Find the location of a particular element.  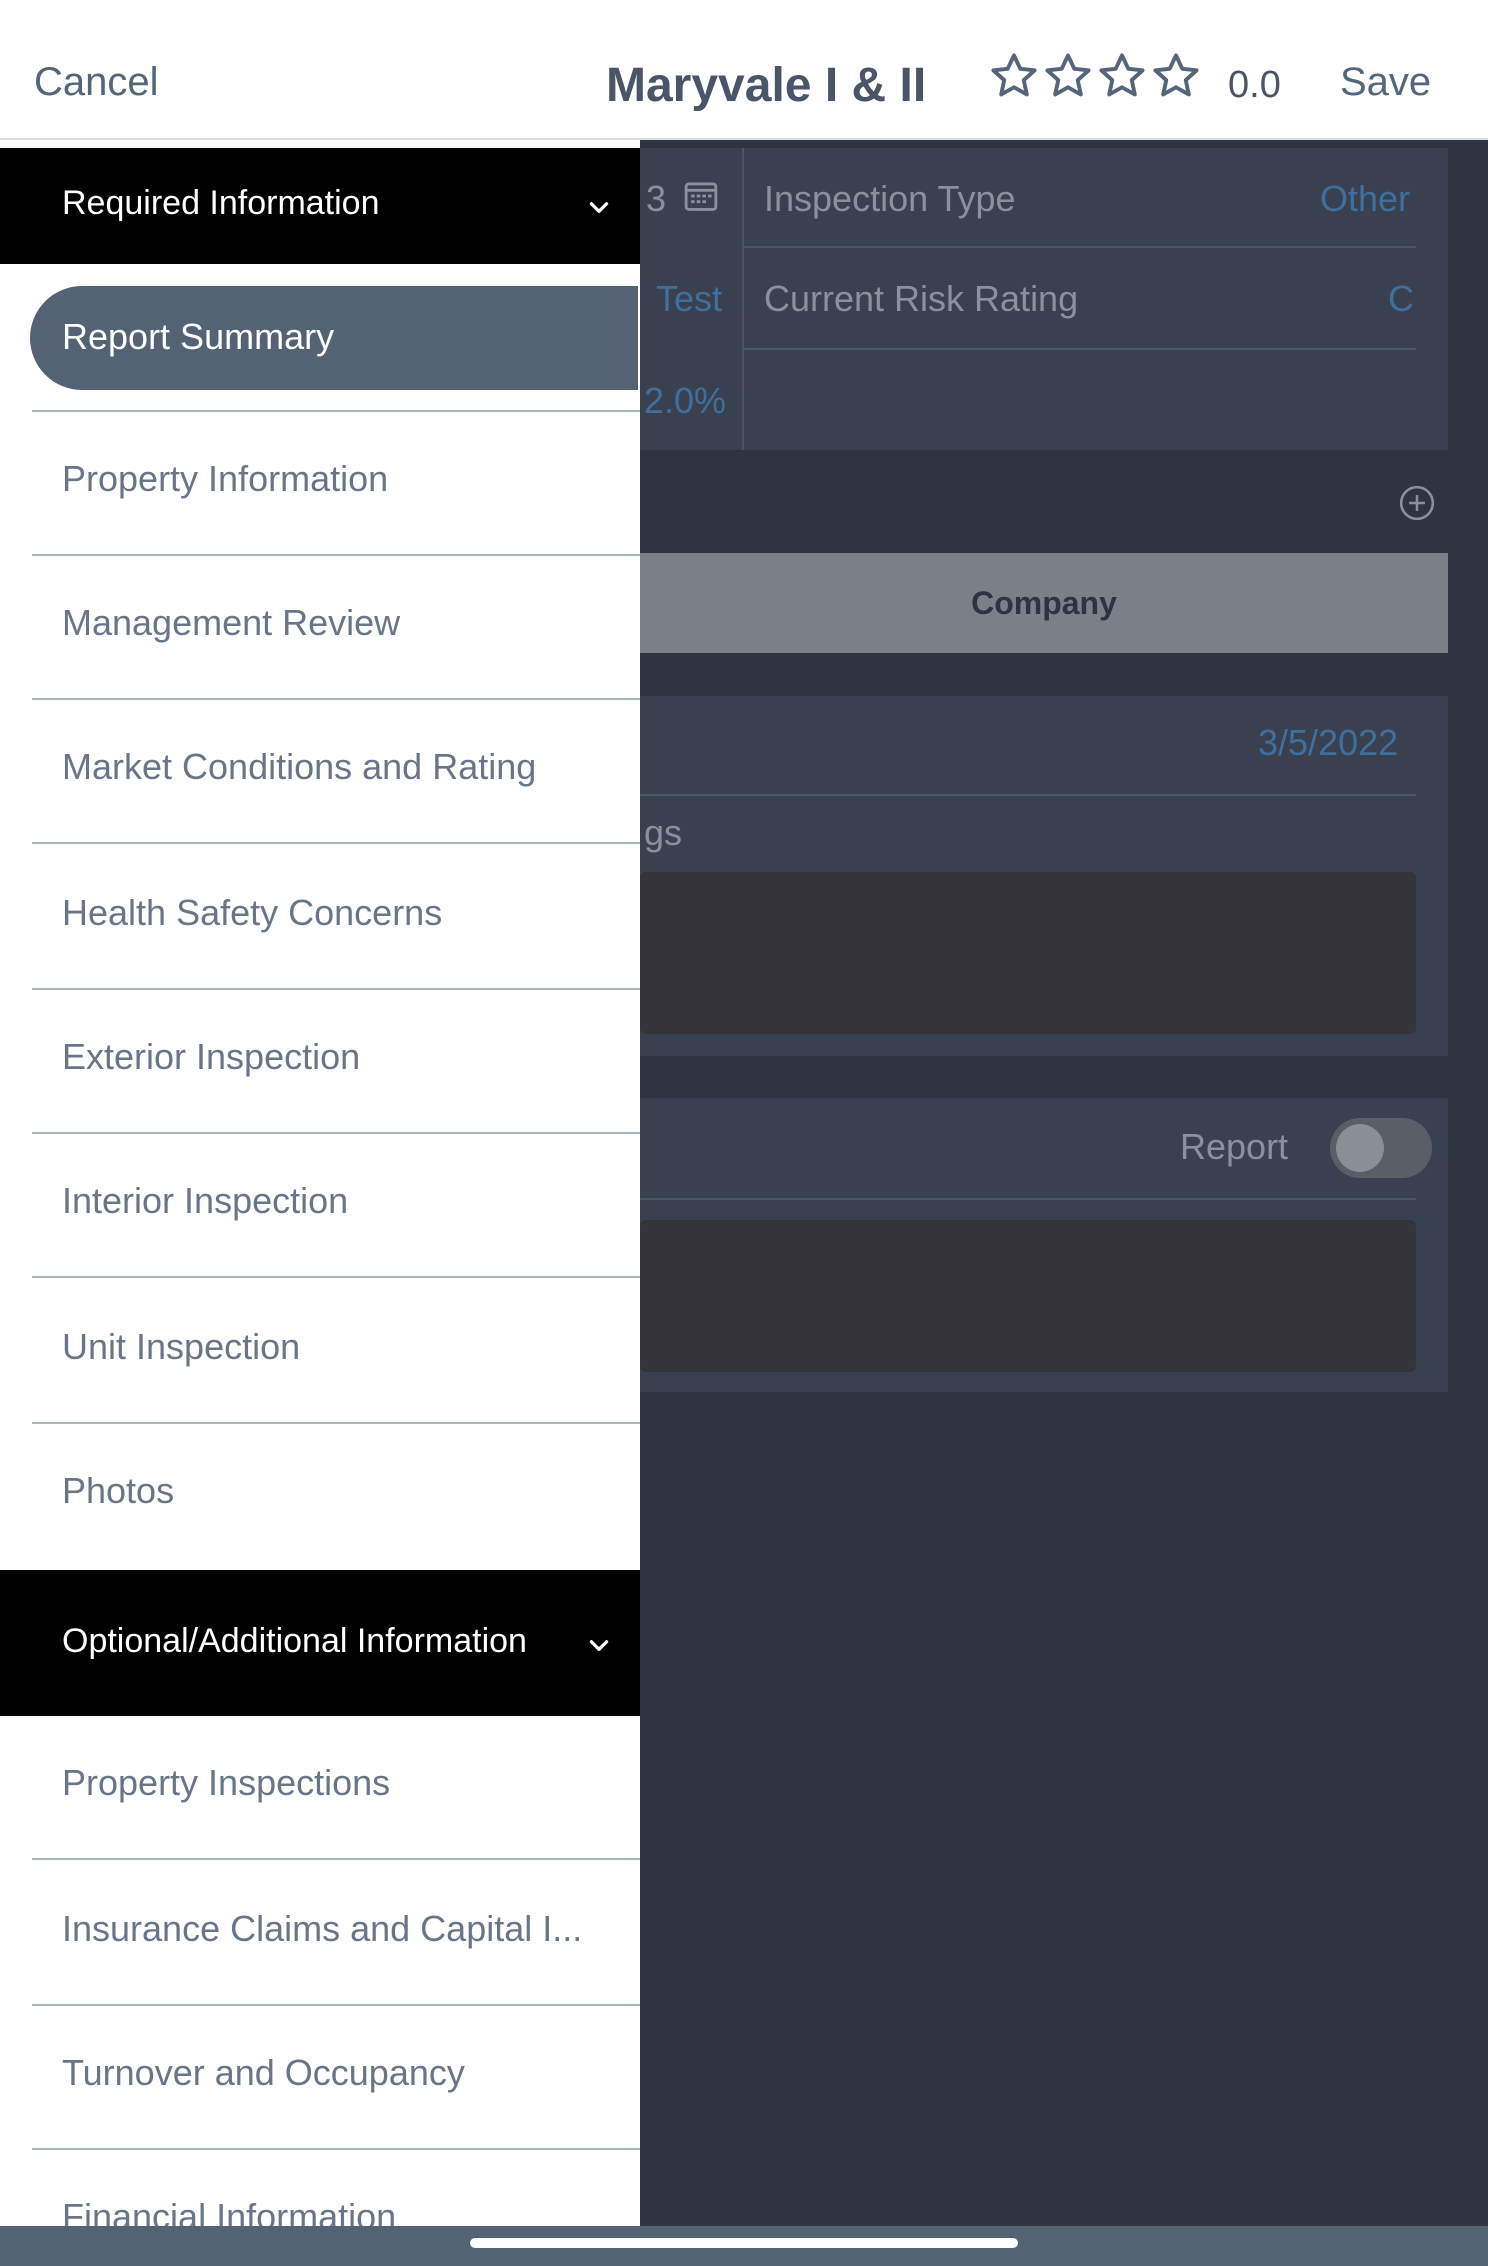

nav-item-label: Report Summary is located at coordinates (198, 336).